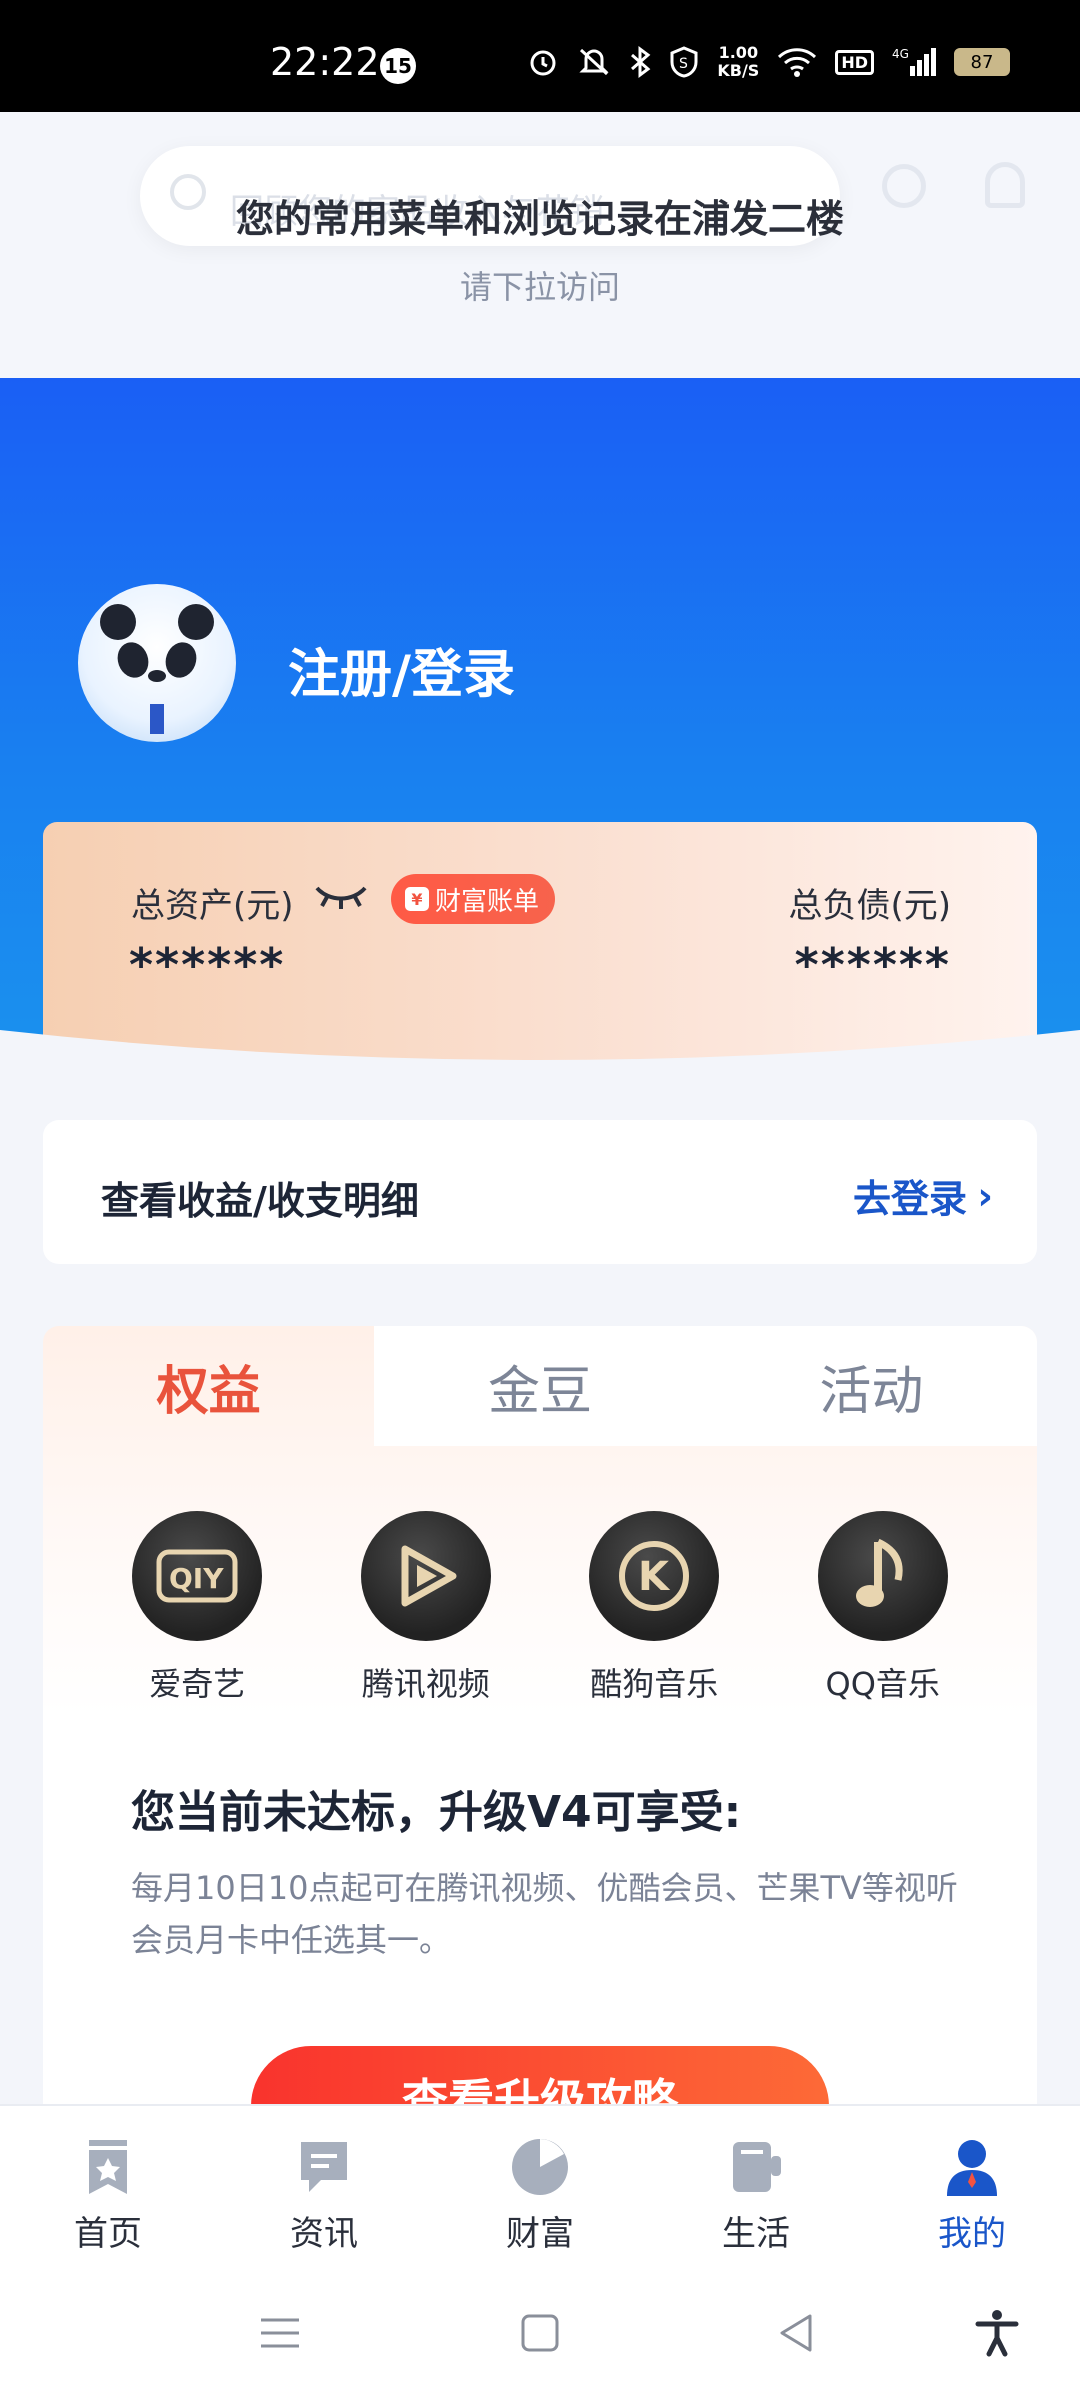 Image resolution: width=1080 pixels, height=2400 pixels. I want to click on nav-label: 我的, so click(972, 2234).